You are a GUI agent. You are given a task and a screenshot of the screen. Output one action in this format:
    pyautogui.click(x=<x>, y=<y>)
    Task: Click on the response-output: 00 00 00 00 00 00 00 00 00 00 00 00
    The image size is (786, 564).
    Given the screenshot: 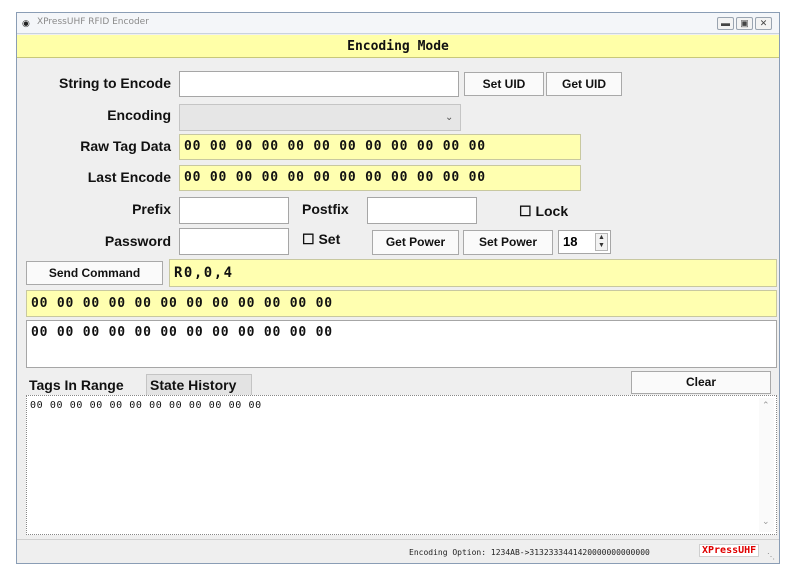 What is the action you would take?
    pyautogui.click(x=401, y=344)
    